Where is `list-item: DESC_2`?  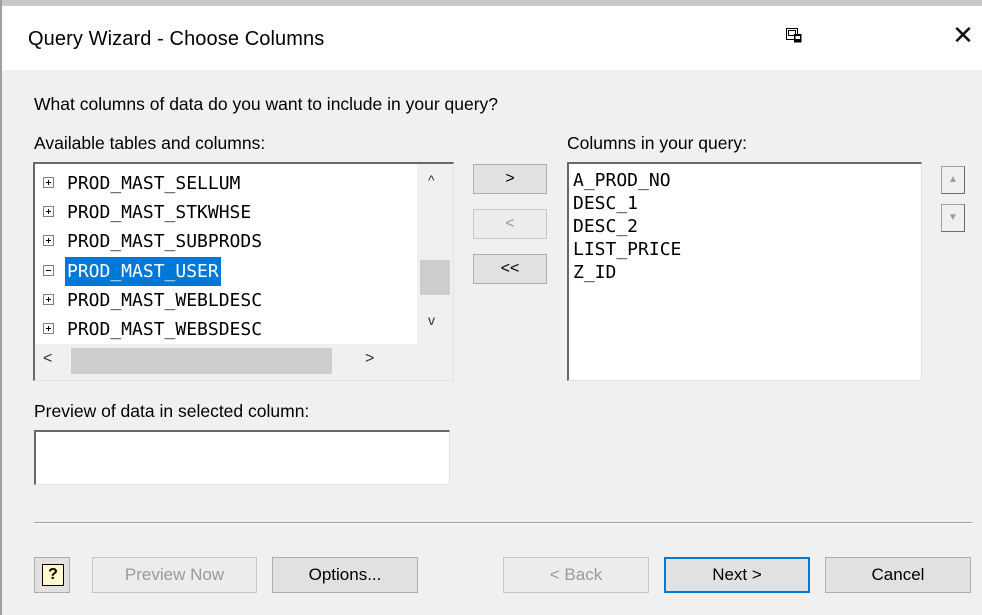 list-item: DESC_2 is located at coordinates (605, 226).